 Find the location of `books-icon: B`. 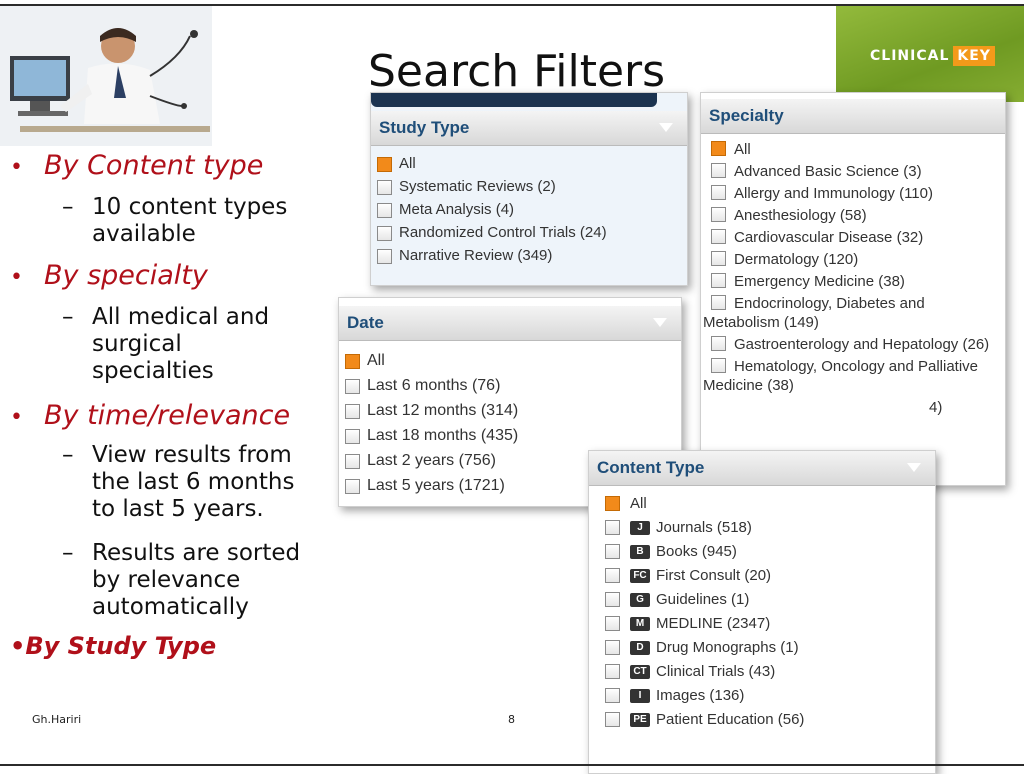

books-icon: B is located at coordinates (640, 551).